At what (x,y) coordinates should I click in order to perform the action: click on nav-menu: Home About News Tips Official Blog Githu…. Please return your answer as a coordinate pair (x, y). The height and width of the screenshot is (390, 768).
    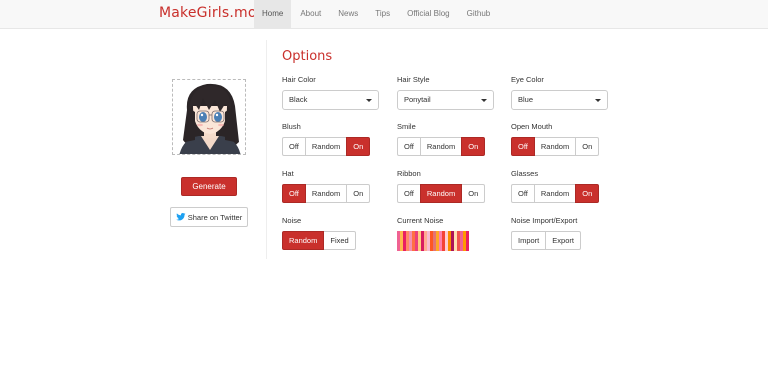
    Looking at the image, I should click on (376, 14).